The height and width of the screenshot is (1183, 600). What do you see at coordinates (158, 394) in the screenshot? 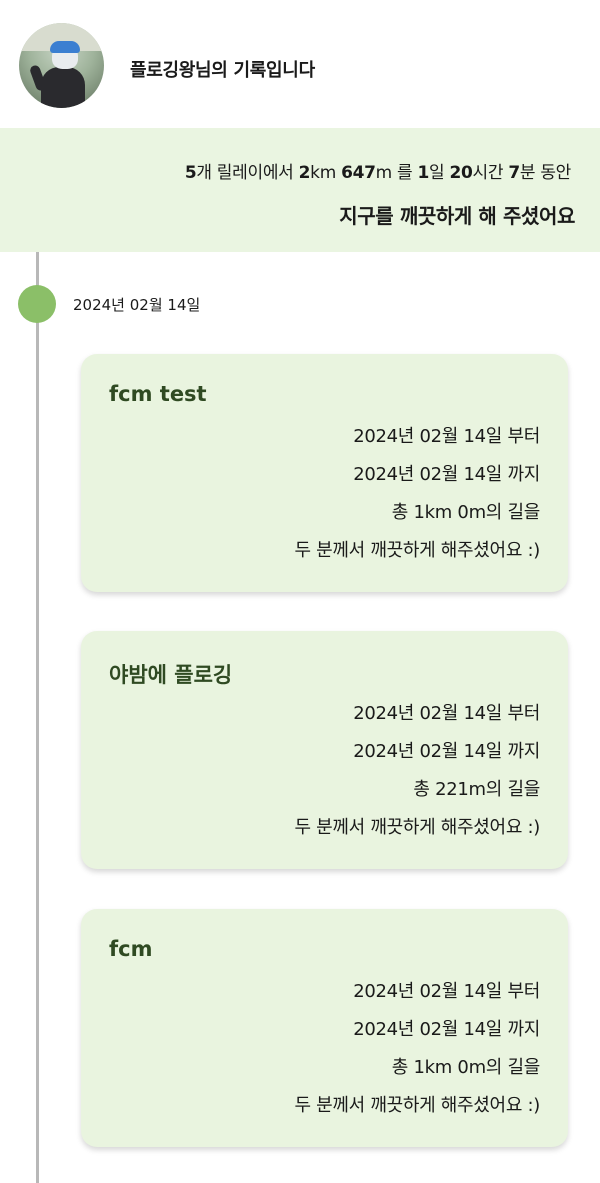
I see `record-title: fcm test` at bounding box center [158, 394].